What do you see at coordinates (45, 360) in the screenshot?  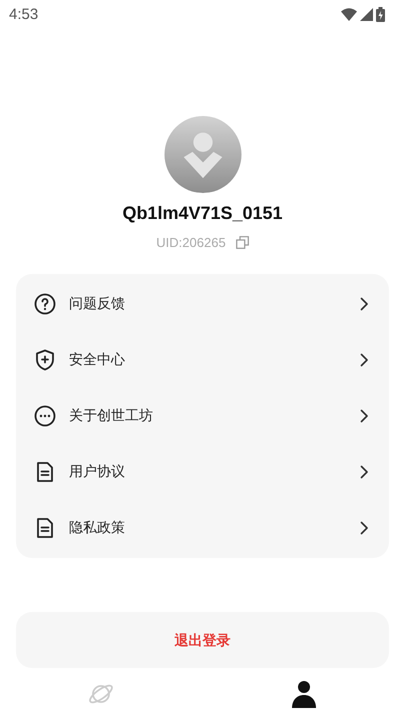 I see `shield-icon` at bounding box center [45, 360].